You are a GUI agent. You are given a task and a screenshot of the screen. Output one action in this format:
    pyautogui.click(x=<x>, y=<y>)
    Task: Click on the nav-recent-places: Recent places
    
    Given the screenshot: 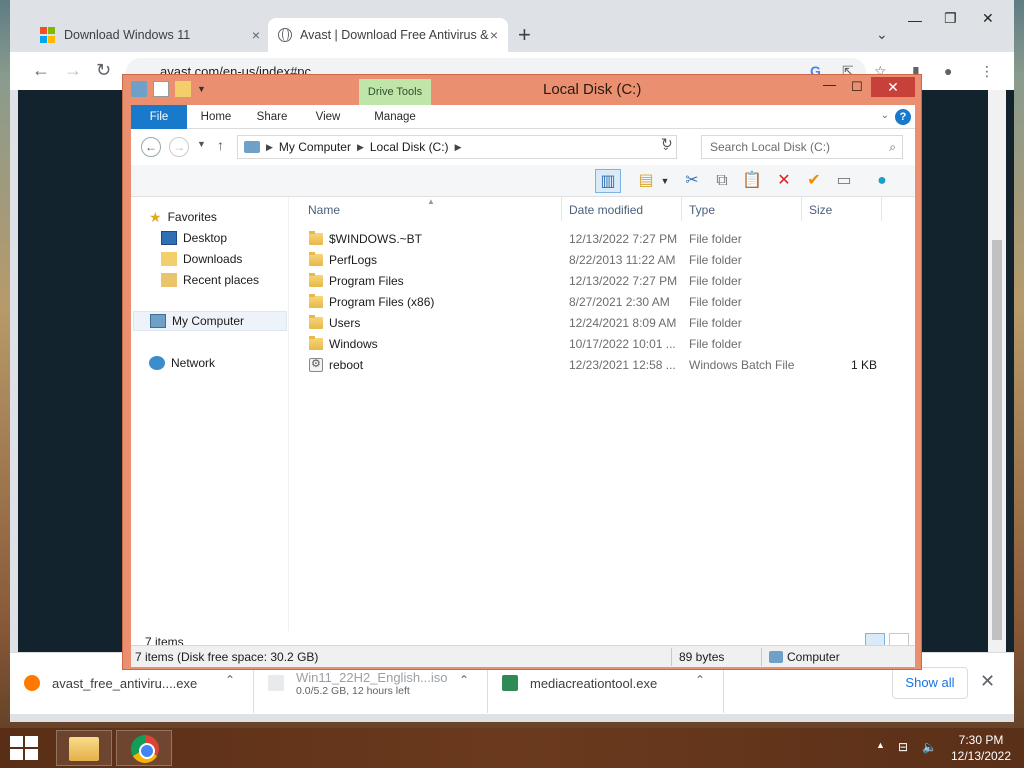 What is the action you would take?
    pyautogui.click(x=210, y=280)
    